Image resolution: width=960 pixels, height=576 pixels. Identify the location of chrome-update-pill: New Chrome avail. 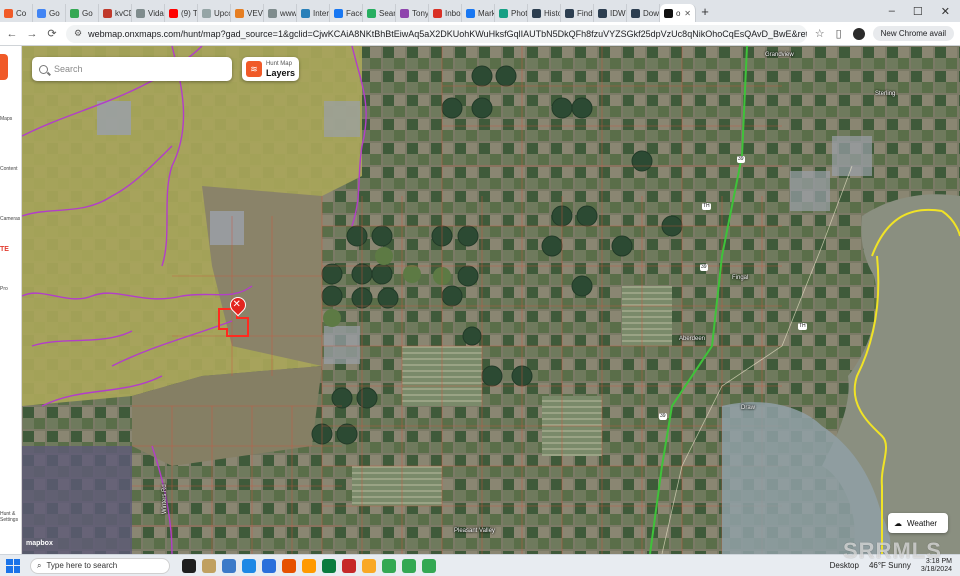
(913, 33).